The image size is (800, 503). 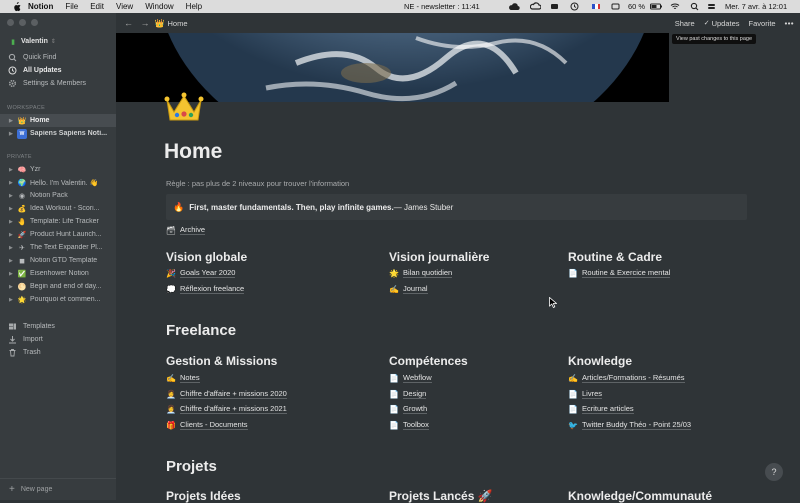 I want to click on link-livres: 📄 Livres, so click(x=585, y=394).